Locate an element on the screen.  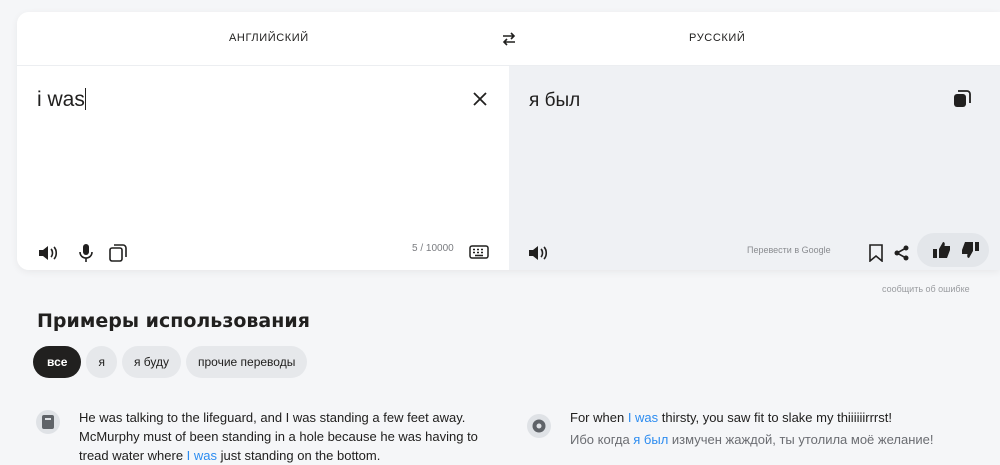
translation-text: я был is located at coordinates (555, 100).